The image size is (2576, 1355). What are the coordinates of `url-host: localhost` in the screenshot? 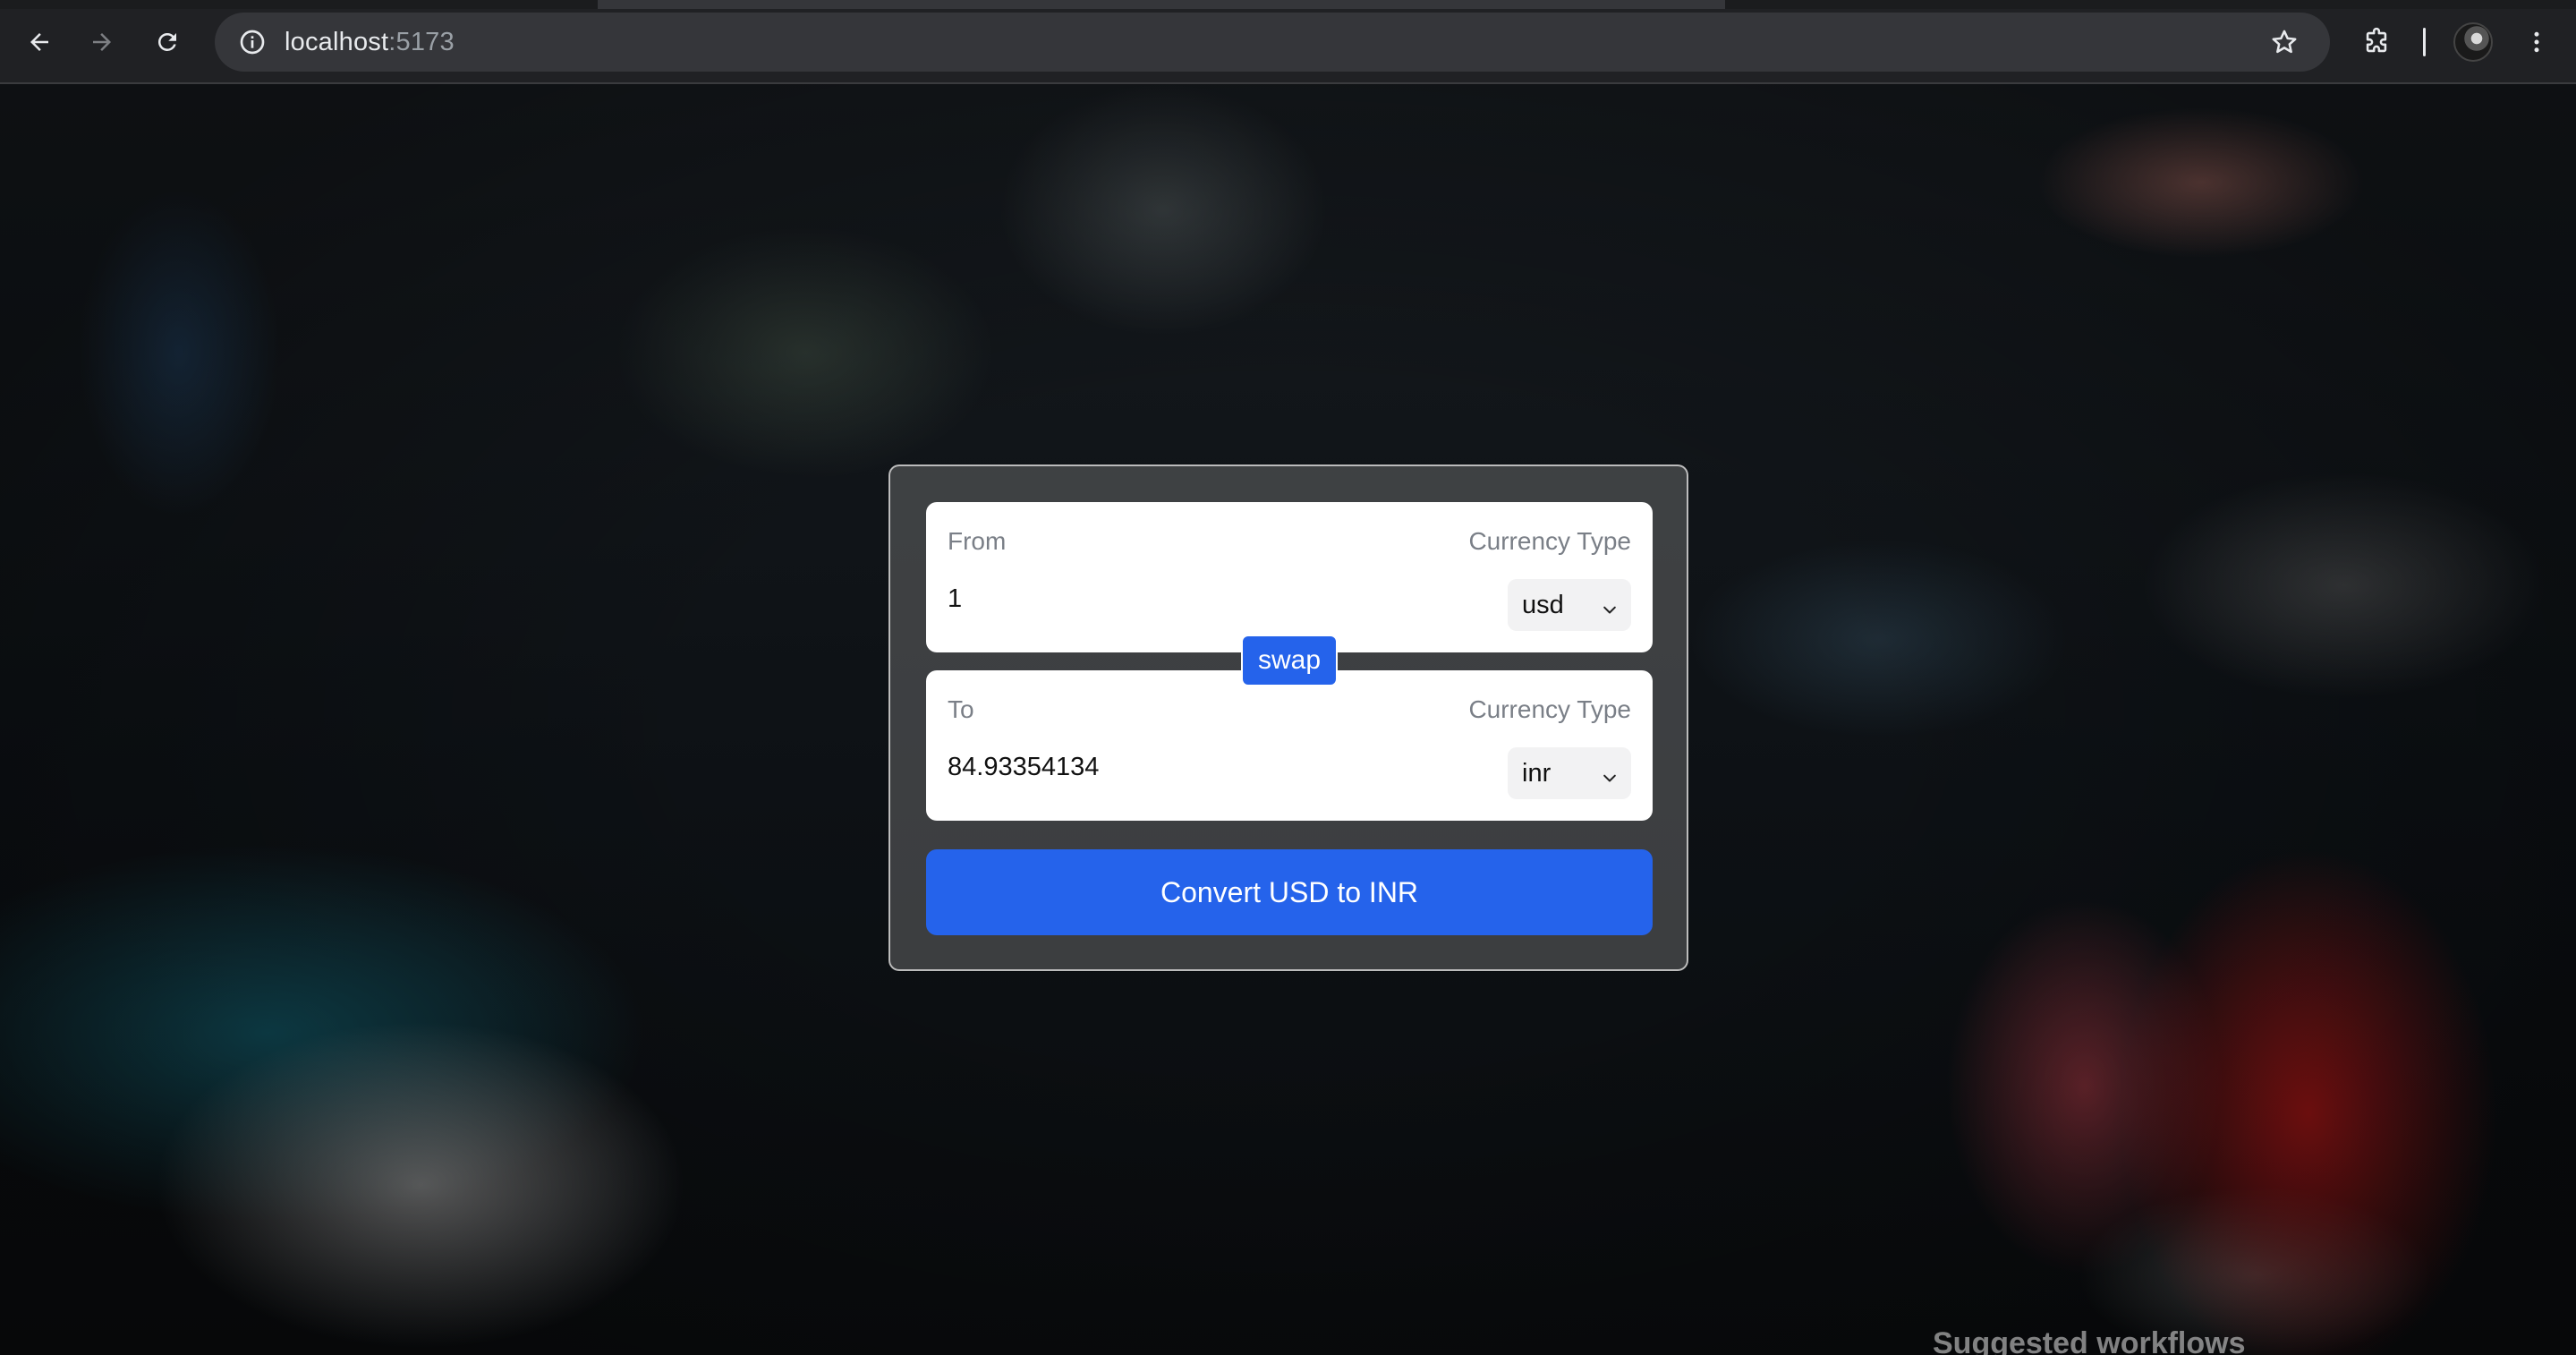 It's located at (337, 41).